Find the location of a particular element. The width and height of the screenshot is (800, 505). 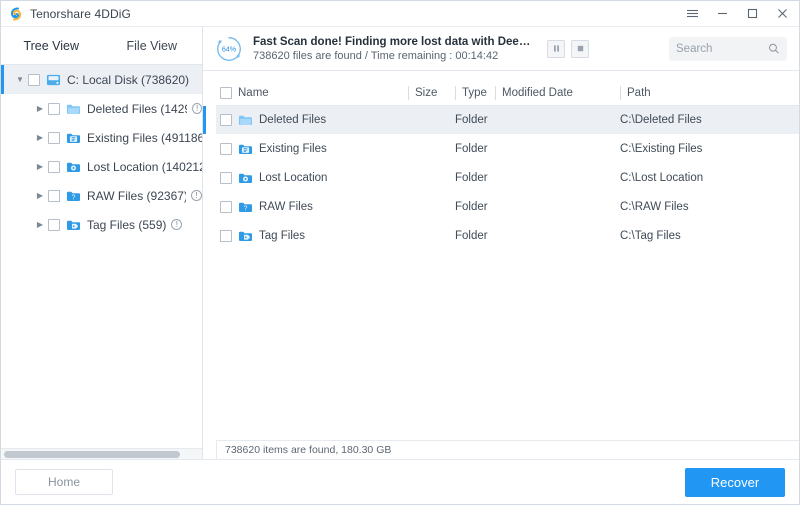

table-row: Deleted Files Folder C:\Deleted Files is located at coordinates (501, 119).